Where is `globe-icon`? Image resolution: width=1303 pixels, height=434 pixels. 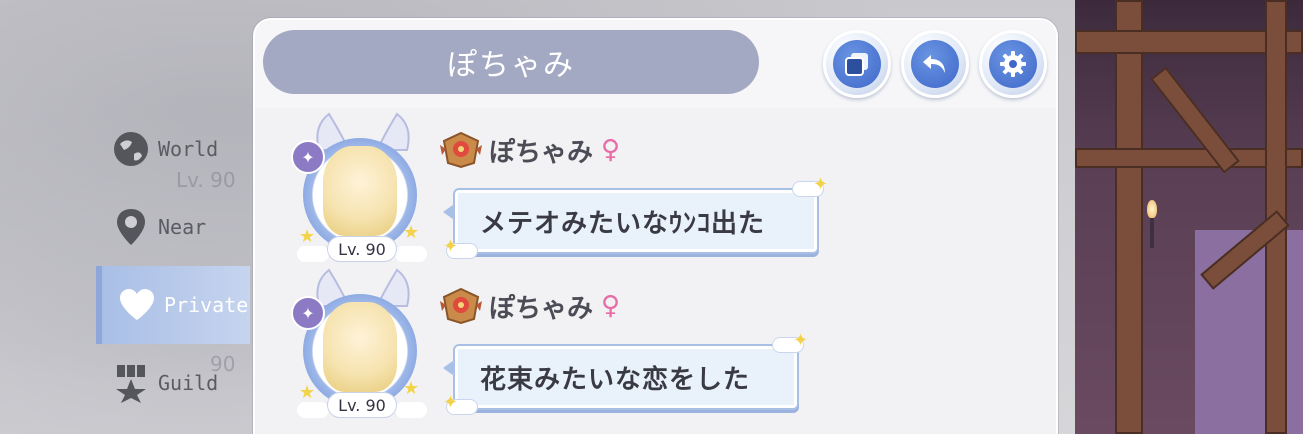
globe-icon is located at coordinates (131, 149).